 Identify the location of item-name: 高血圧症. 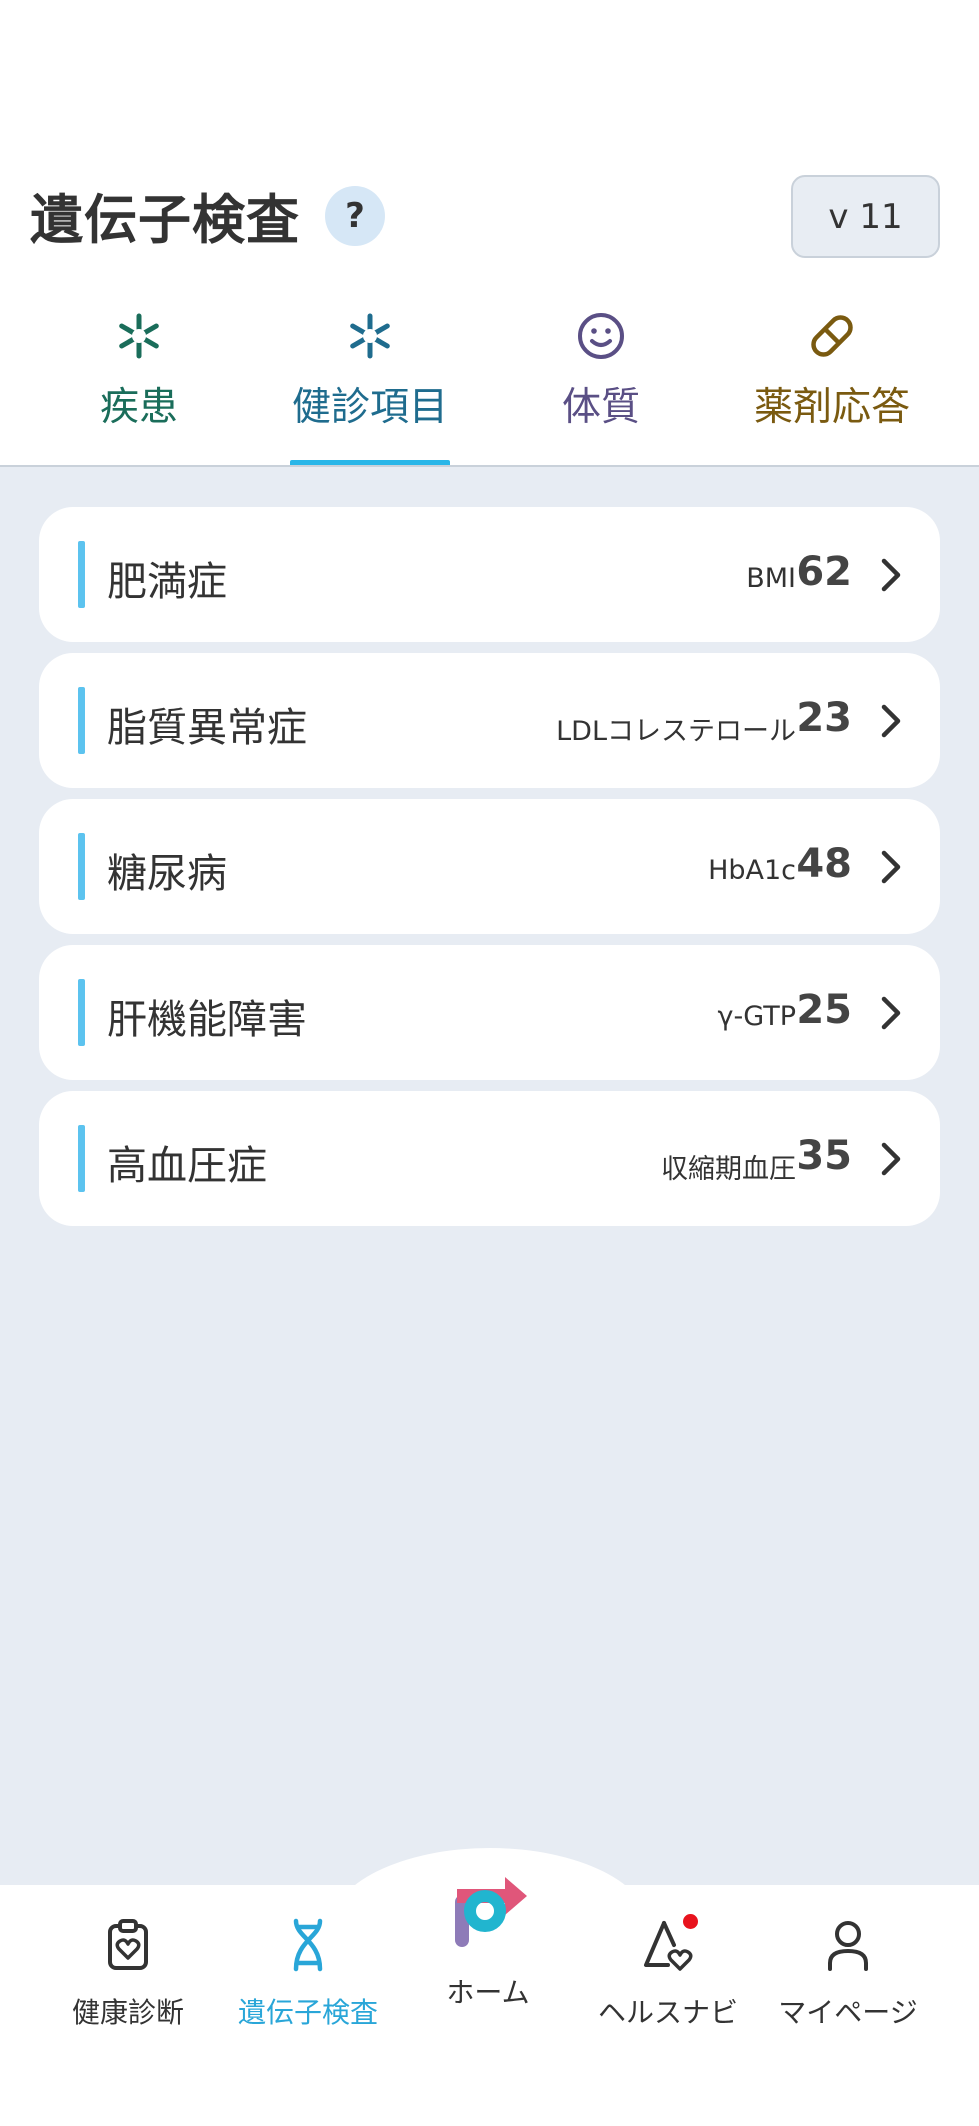
(187, 1166).